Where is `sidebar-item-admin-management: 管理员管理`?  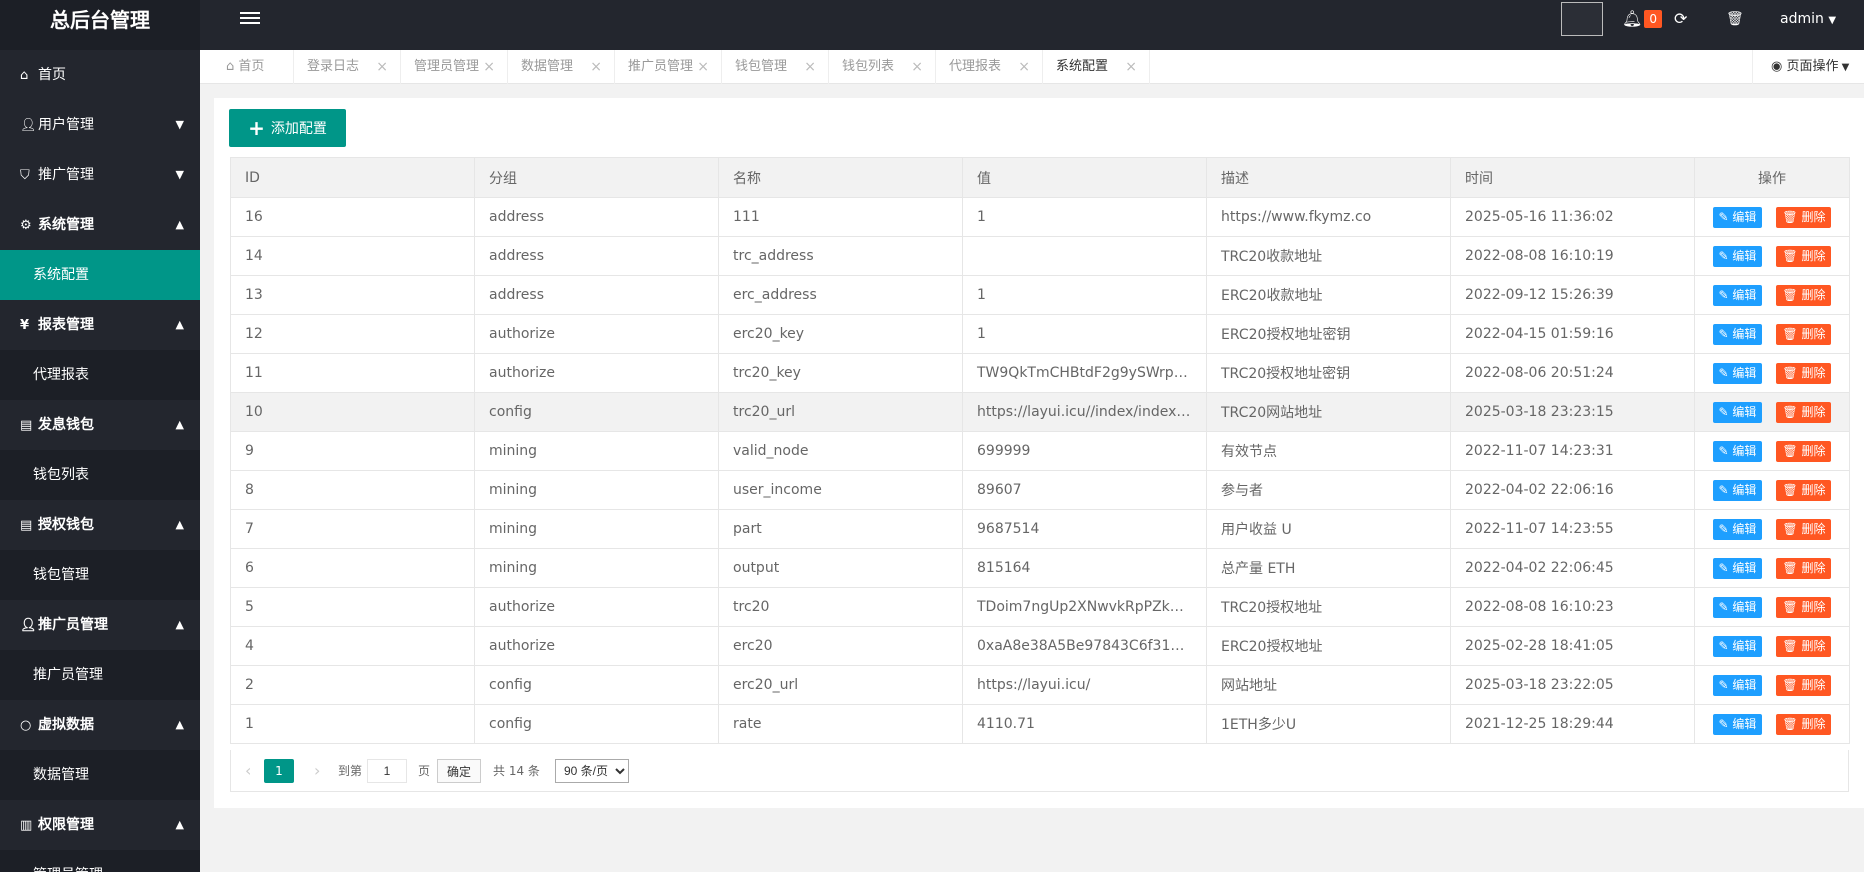
sidebar-item-admin-management: 管理员管理 is located at coordinates (100, 861).